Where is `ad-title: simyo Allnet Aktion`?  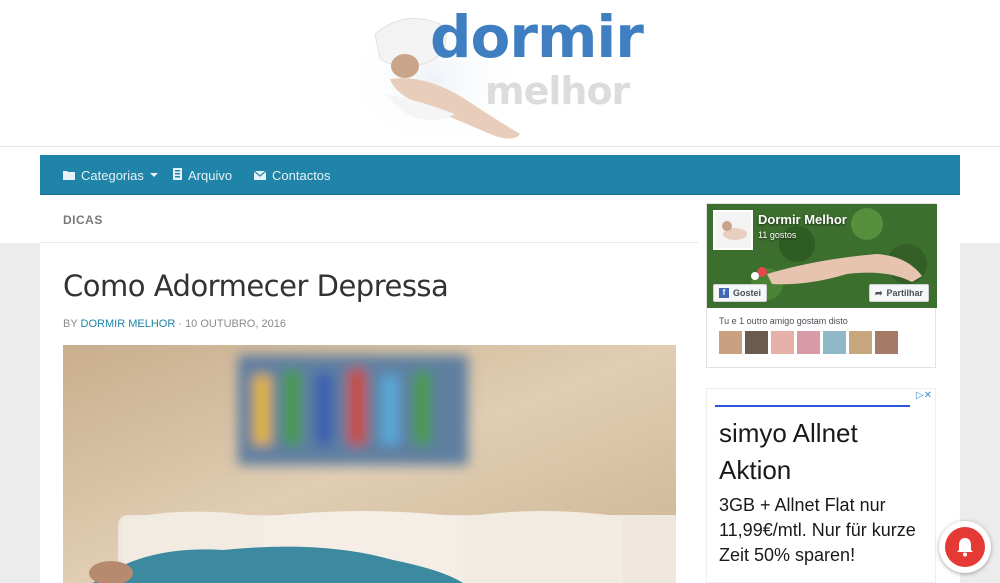
ad-title: simyo Allnet Aktion is located at coordinates (824, 452).